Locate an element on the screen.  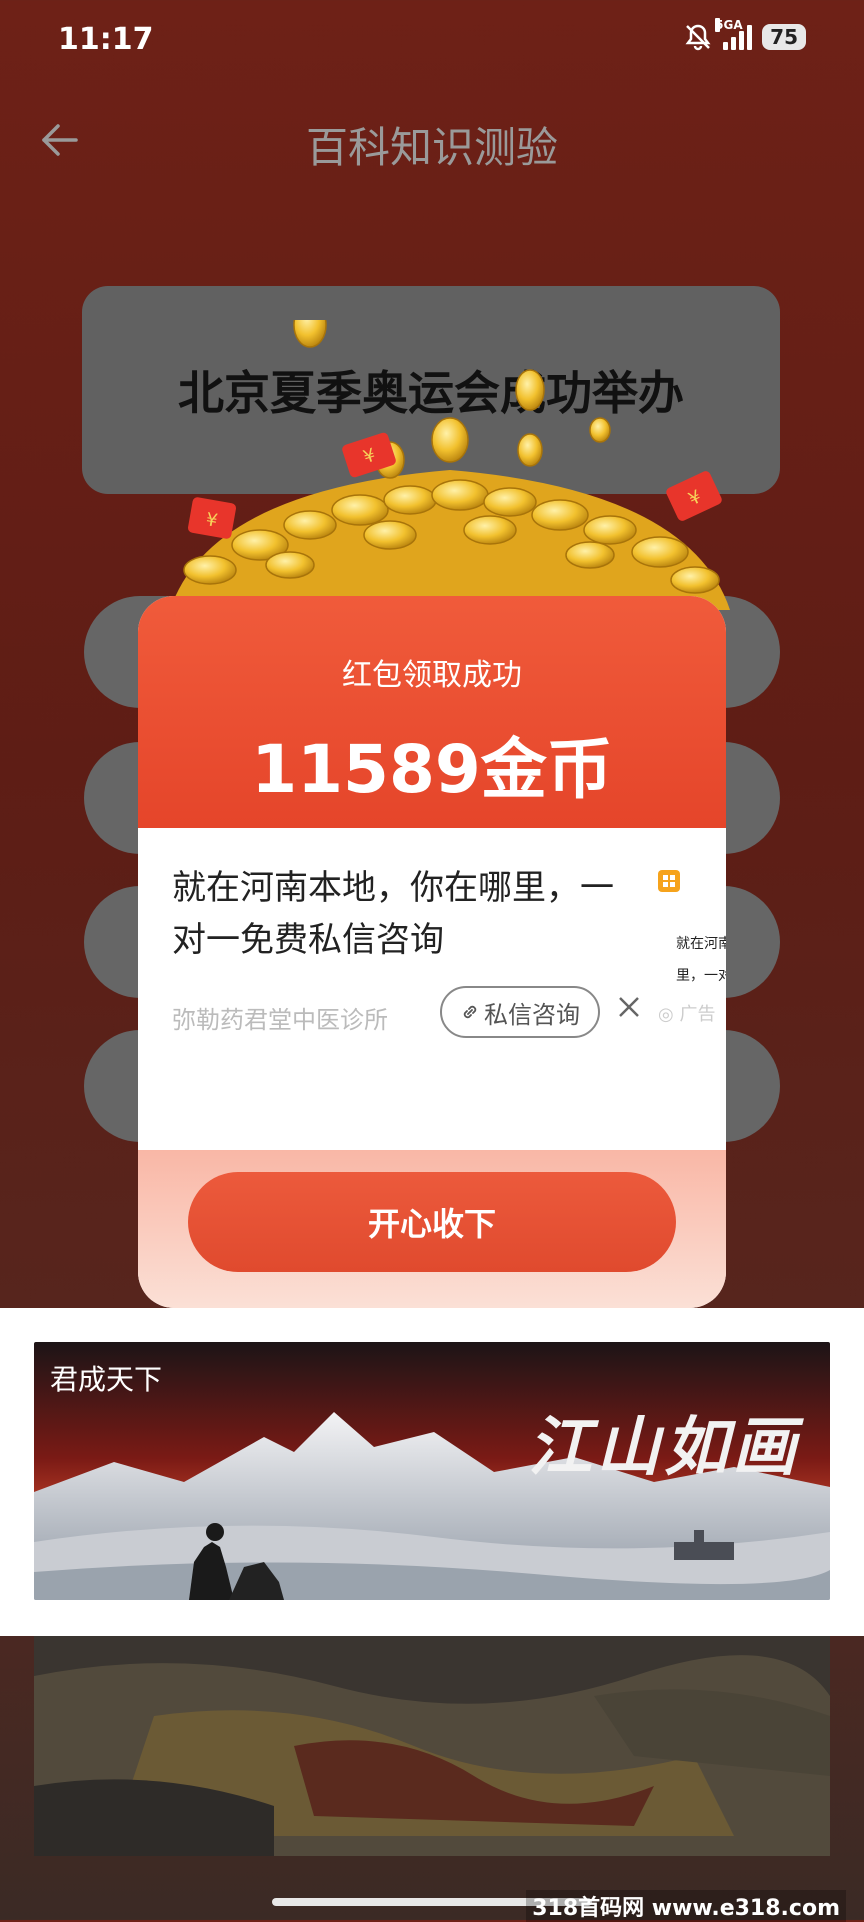
private-message-button: 私信咨询 is located at coordinates (520, 1012).